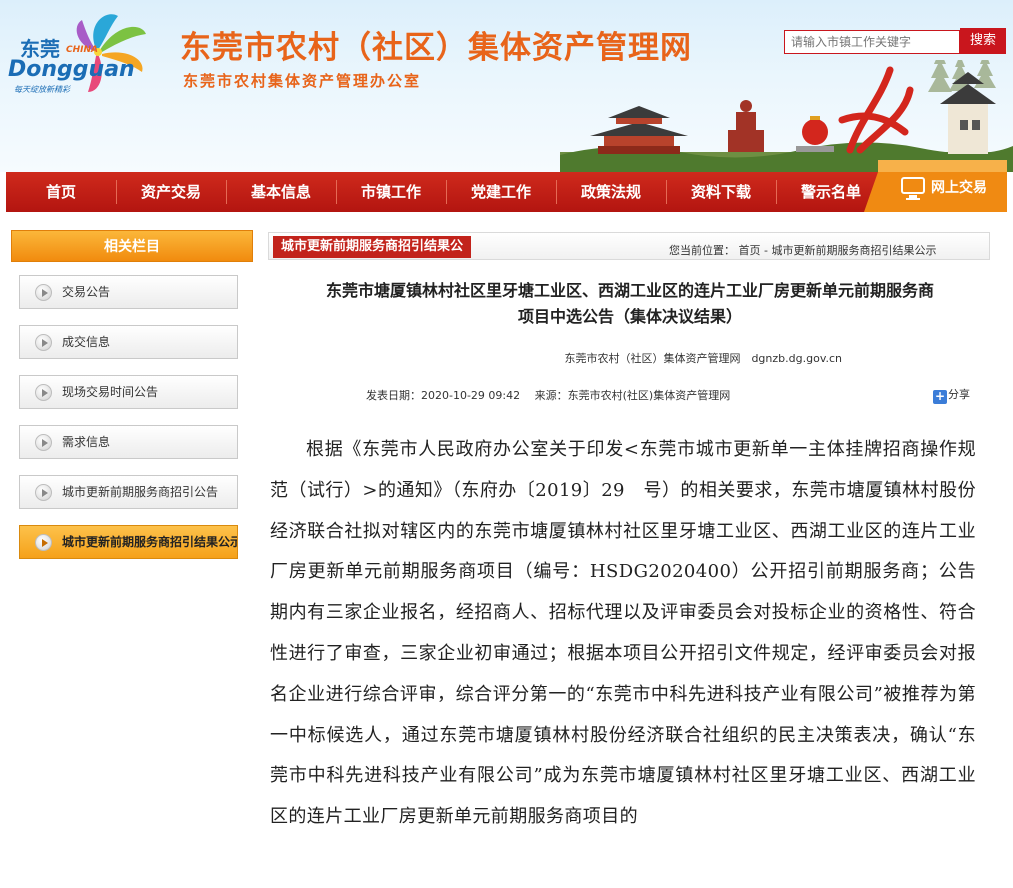 Image resolution: width=1013 pixels, height=888 pixels. I want to click on sidebar-item-onsite-schedule: 现场交易时间公告, so click(128, 392).